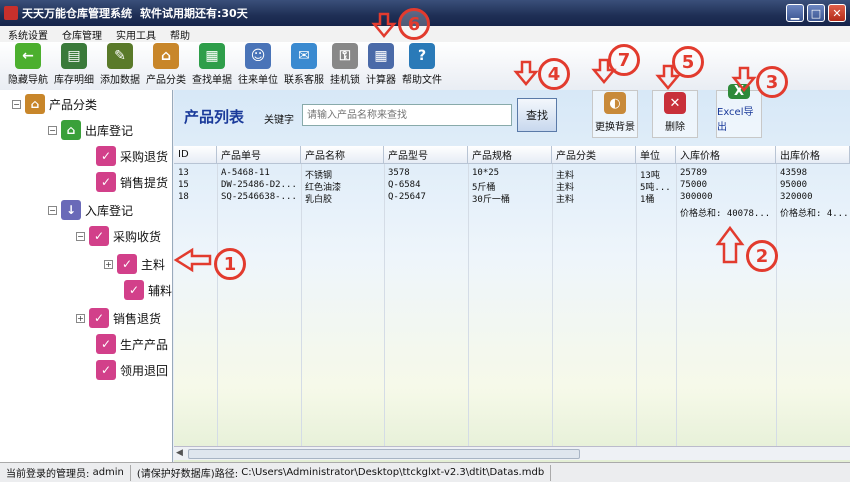 The height and width of the screenshot is (482, 850). Describe the element at coordinates (510, 155) in the screenshot. I see `column-header: 产品规格` at that location.